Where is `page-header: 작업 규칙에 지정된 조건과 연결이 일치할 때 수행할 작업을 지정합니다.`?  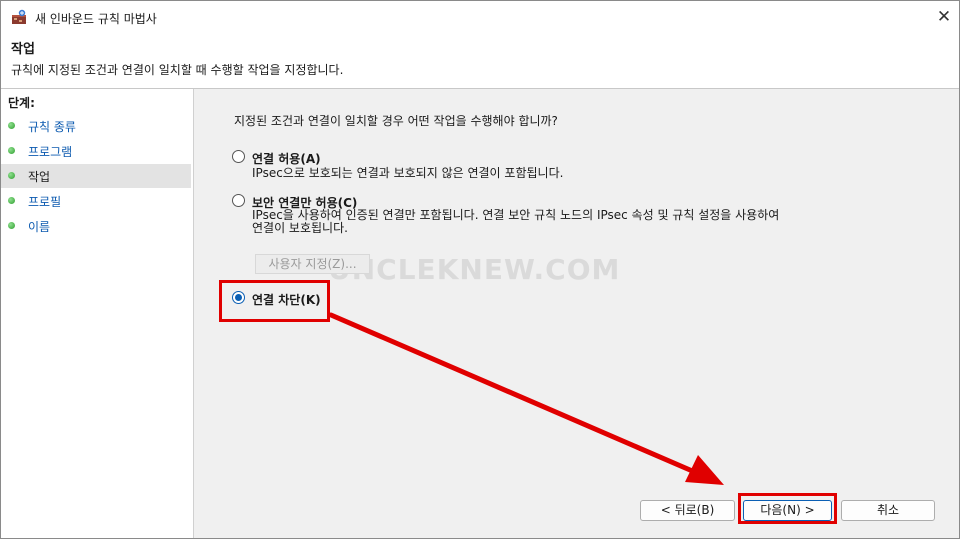
page-header: 작업 규칙에 지정된 조건과 연결이 일치할 때 수행할 작업을 지정합니다. is located at coordinates (480, 61).